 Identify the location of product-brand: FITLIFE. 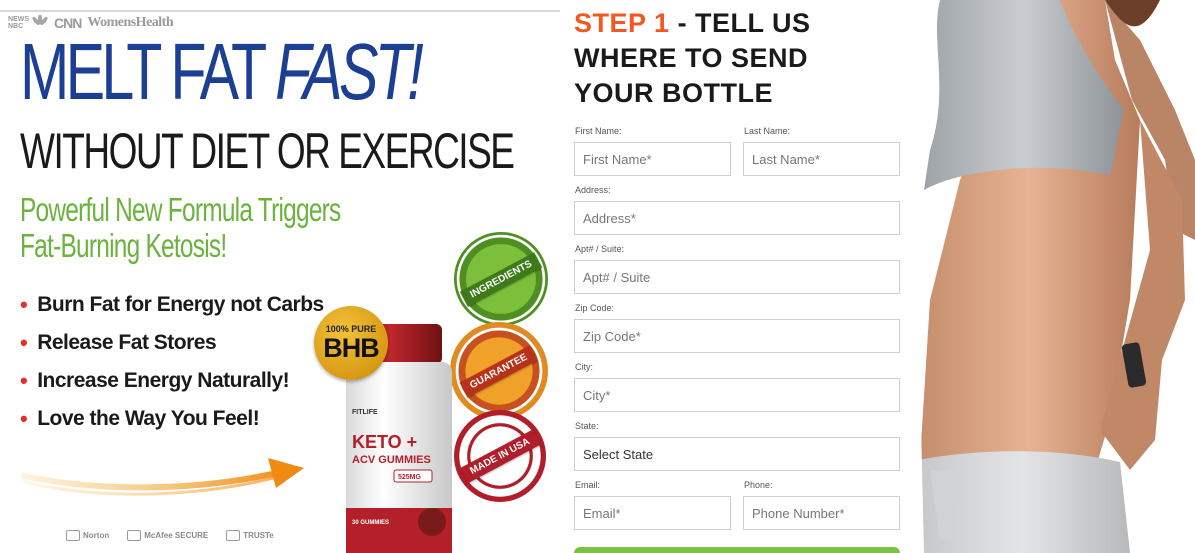
(365, 412).